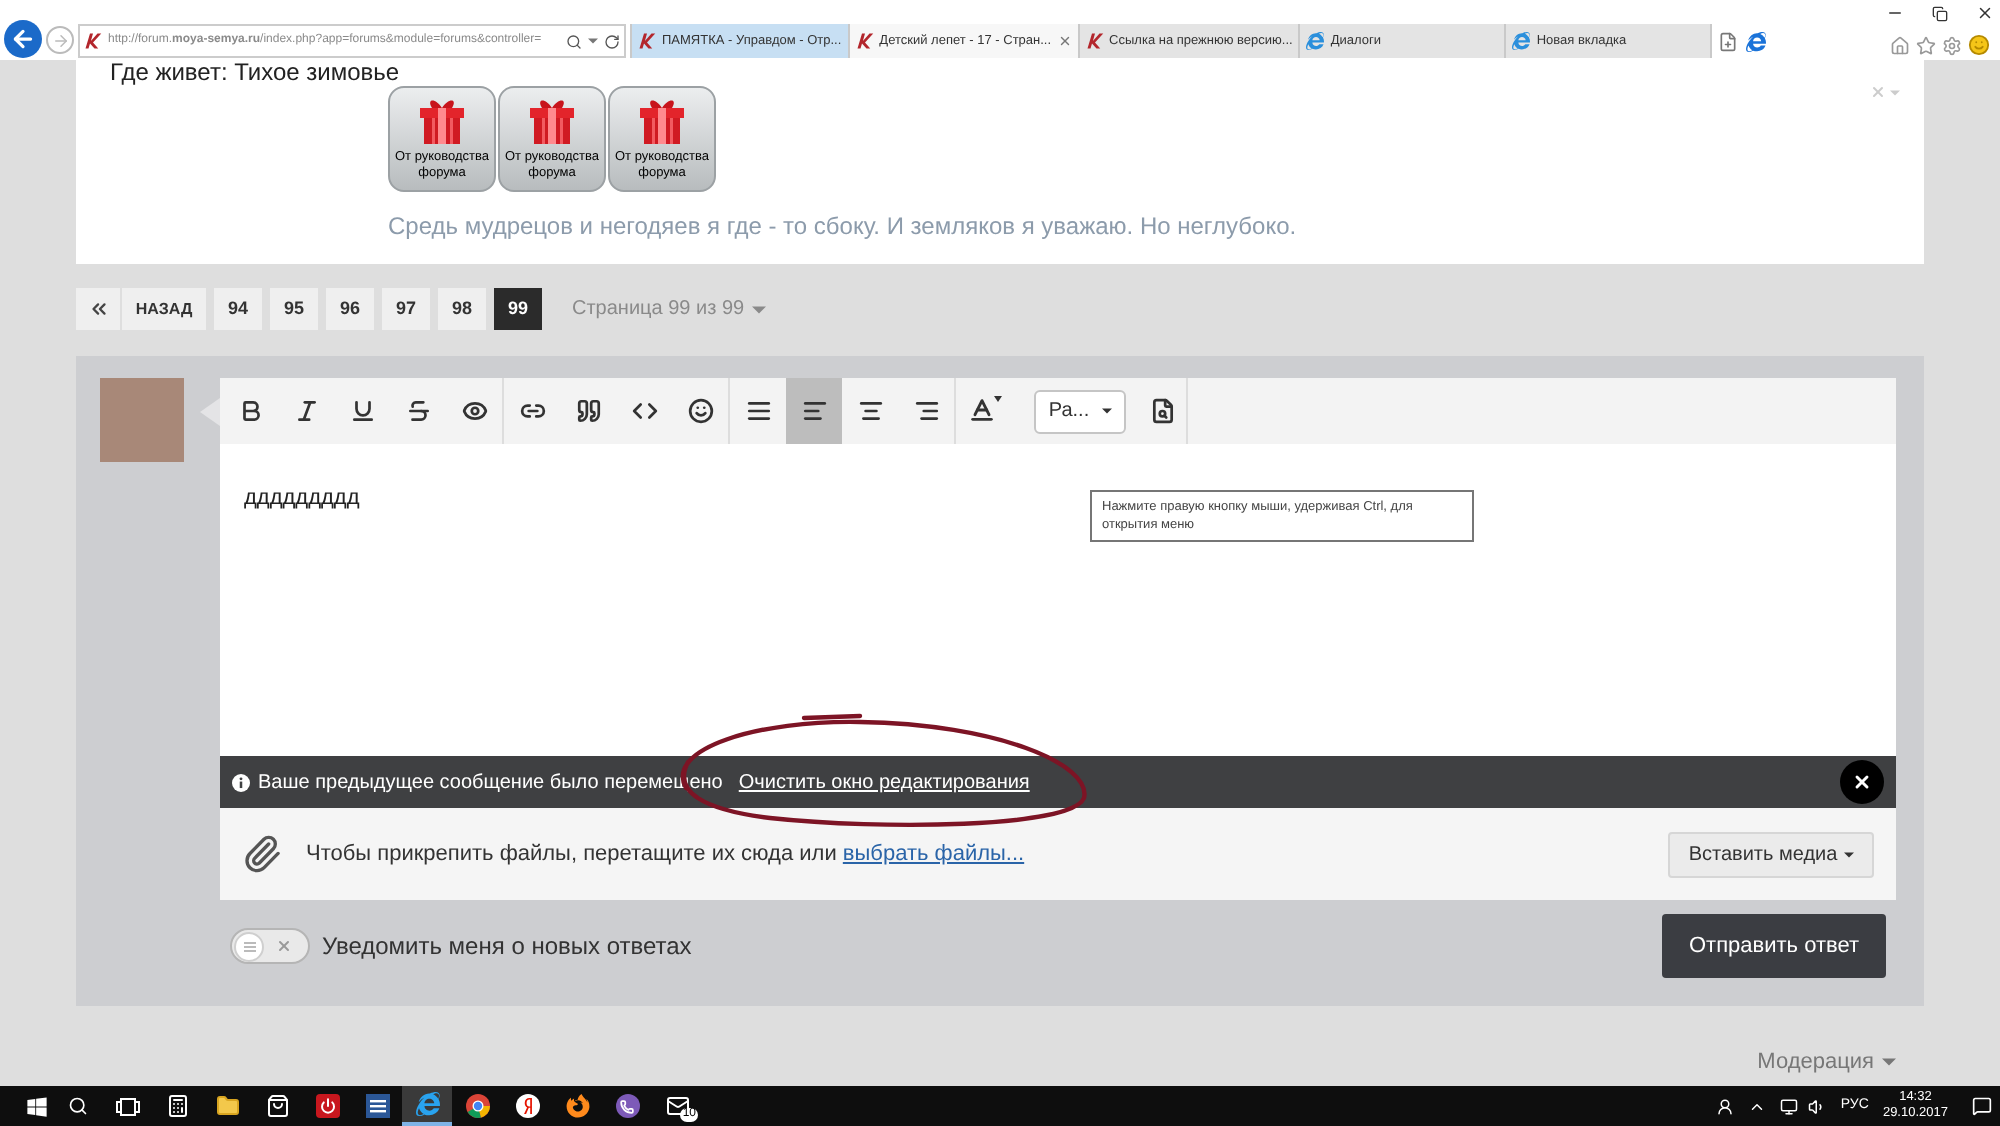 The height and width of the screenshot is (1126, 2000). I want to click on signature-text: Средь мудрецов и негодяев я где - то сбоку. И земляков я уважаю. Но неглубоко., so click(843, 226).